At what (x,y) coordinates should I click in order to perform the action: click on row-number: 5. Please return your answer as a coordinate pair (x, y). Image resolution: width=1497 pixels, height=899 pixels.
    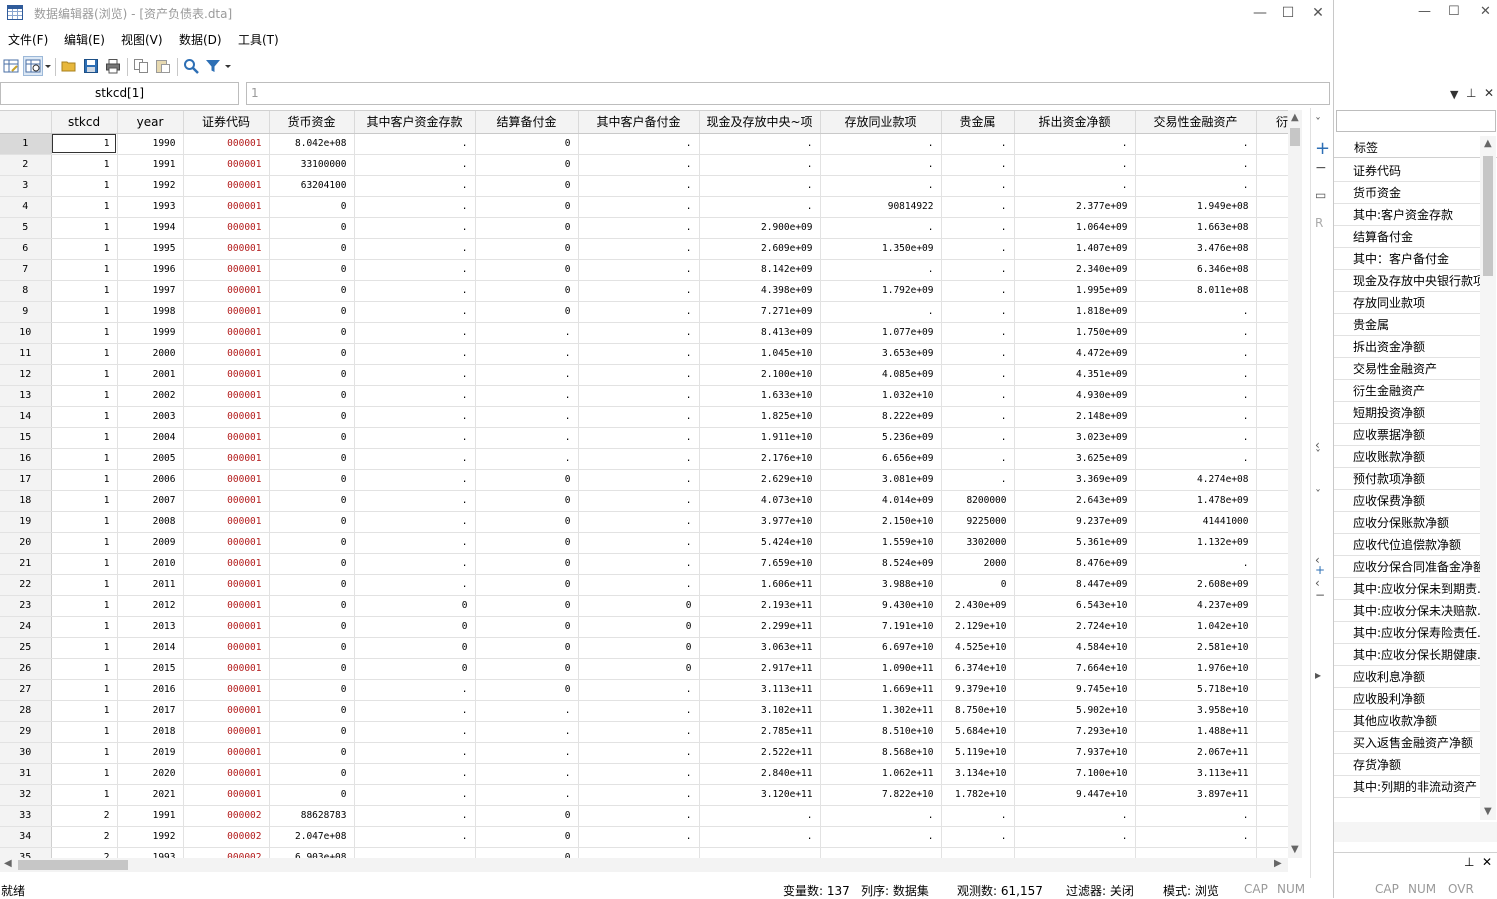
    Looking at the image, I should click on (26, 228).